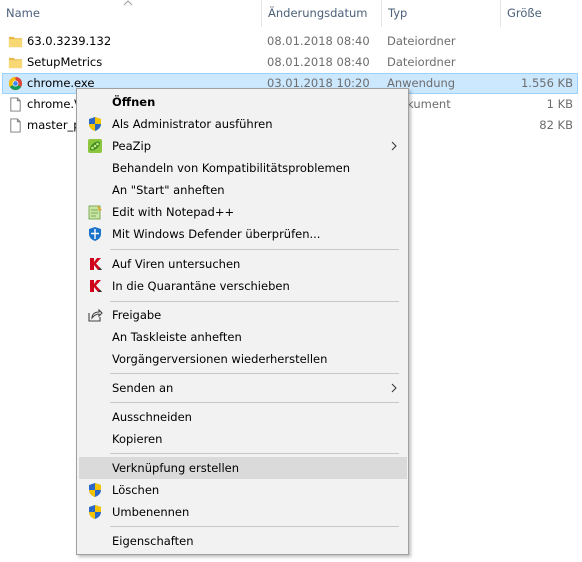 This screenshot has height=562, width=582. I want to click on menu-item-send-to: Senden an, so click(243, 388).